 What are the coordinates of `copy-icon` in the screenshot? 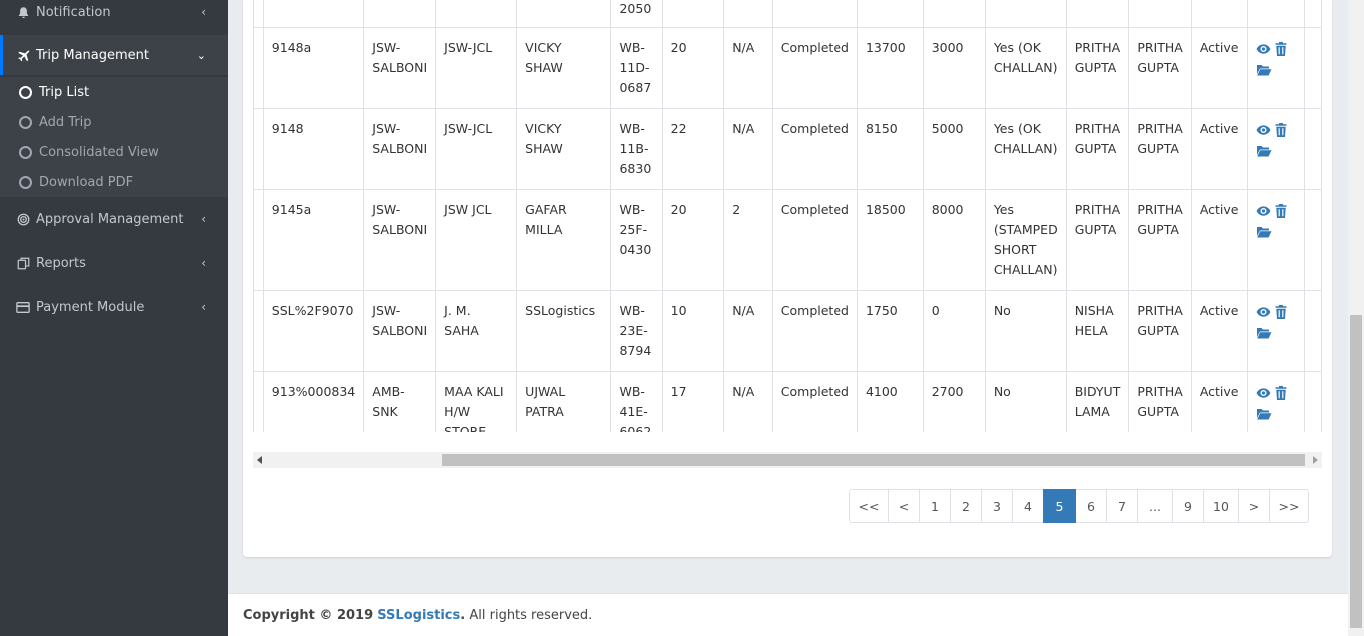 It's located at (23, 263).